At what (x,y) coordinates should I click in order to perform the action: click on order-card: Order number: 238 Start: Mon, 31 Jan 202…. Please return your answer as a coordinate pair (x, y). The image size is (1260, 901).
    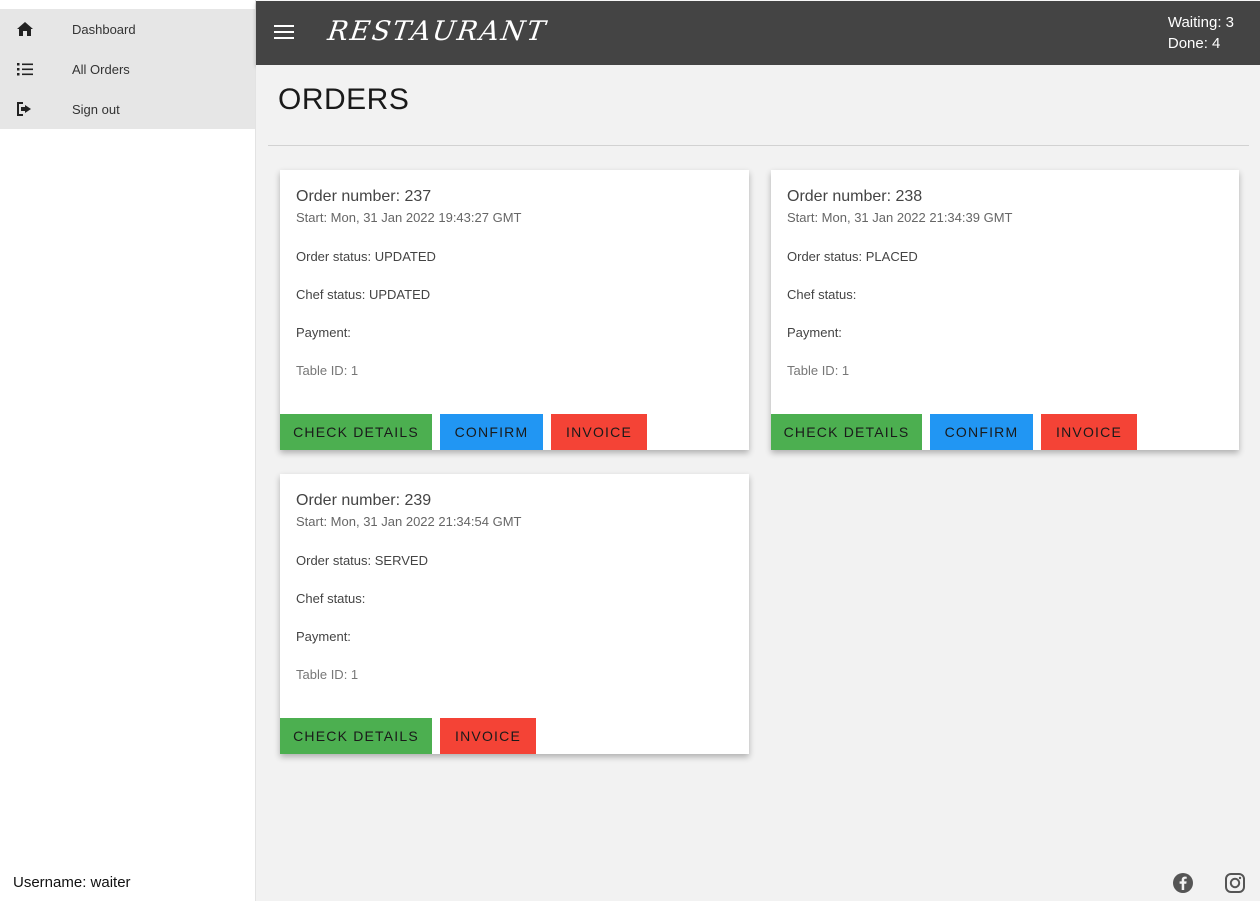
    Looking at the image, I should click on (1005, 310).